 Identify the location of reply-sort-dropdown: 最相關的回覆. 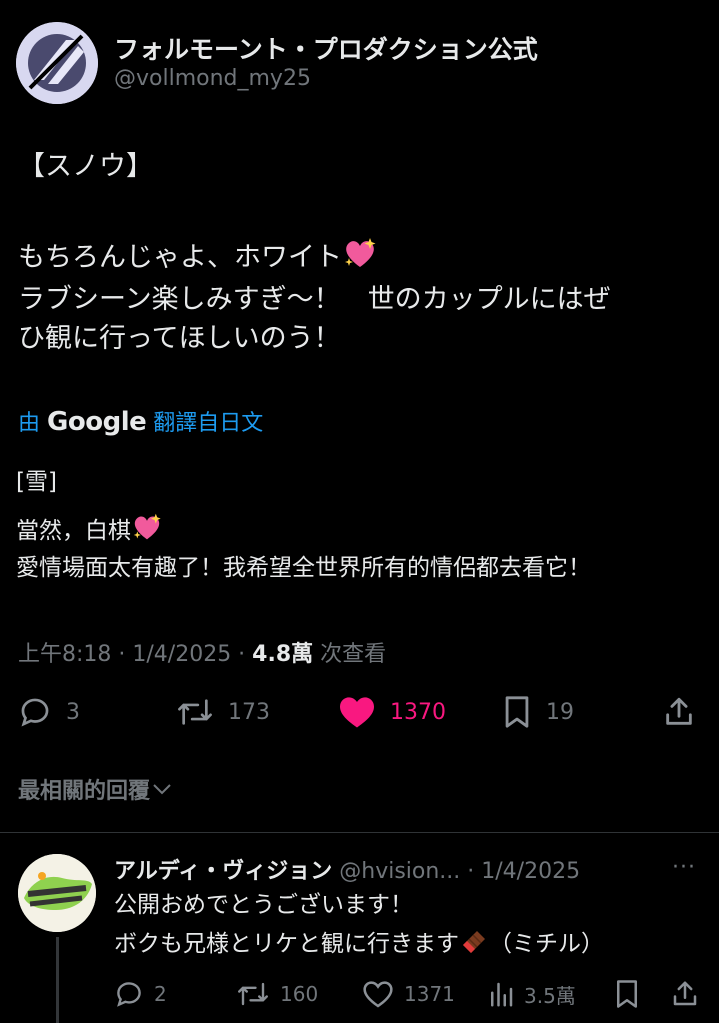
(96, 789).